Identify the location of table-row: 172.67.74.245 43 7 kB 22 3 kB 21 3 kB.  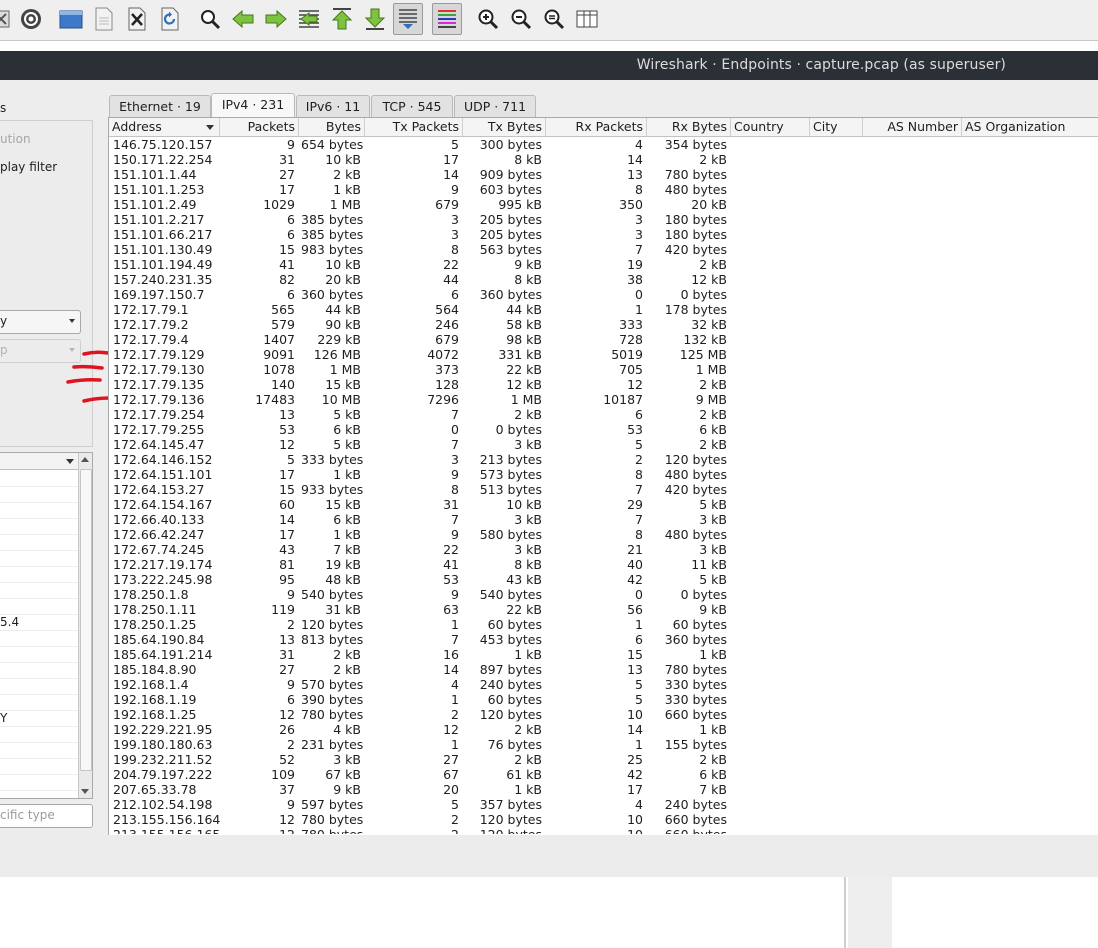
(603, 549).